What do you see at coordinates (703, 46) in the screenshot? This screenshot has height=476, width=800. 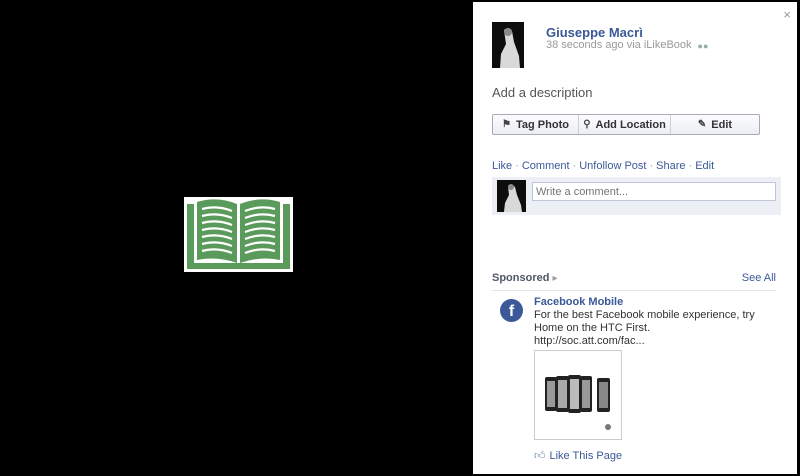 I see `friends-icon: ●●` at bounding box center [703, 46].